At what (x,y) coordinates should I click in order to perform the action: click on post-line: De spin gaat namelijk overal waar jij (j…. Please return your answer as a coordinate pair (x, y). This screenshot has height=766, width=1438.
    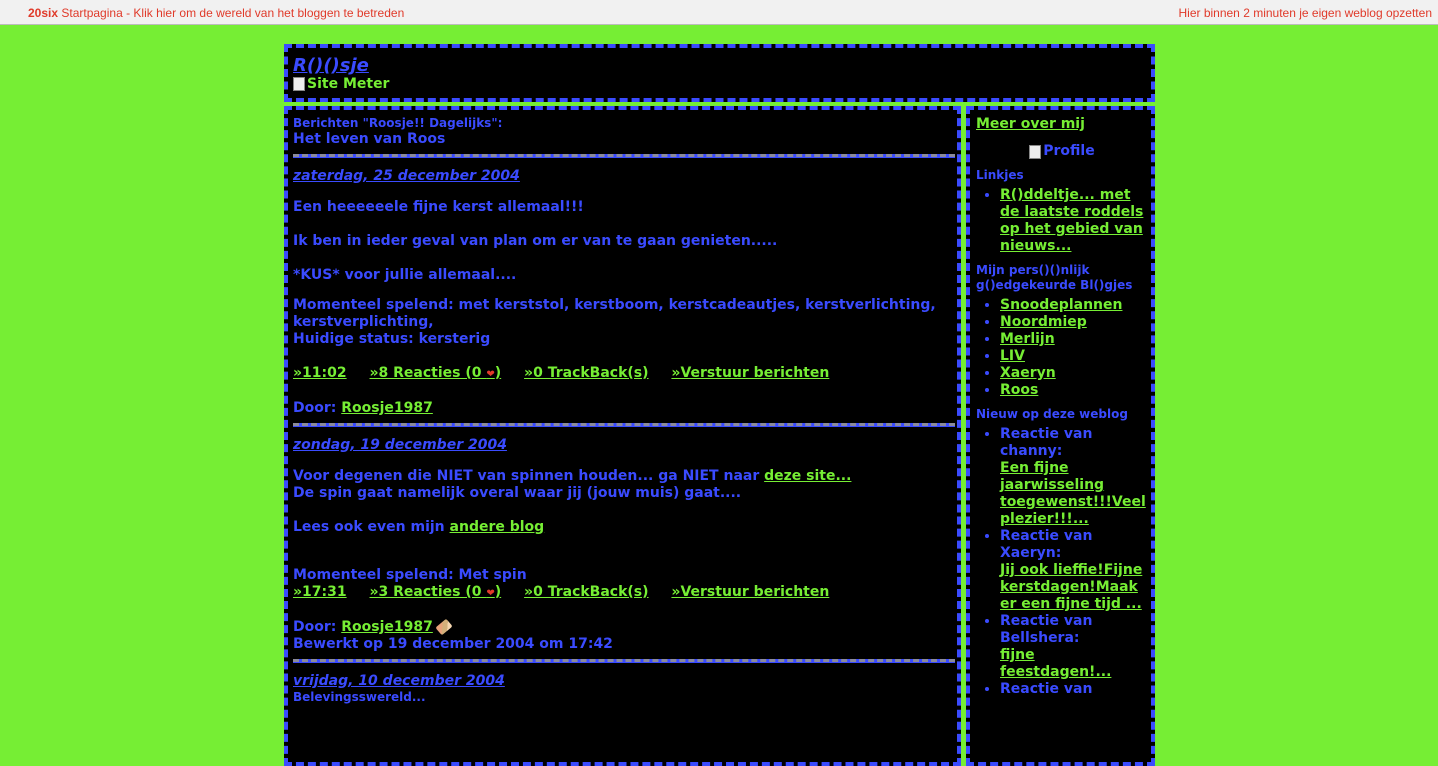
    Looking at the image, I should click on (517, 493).